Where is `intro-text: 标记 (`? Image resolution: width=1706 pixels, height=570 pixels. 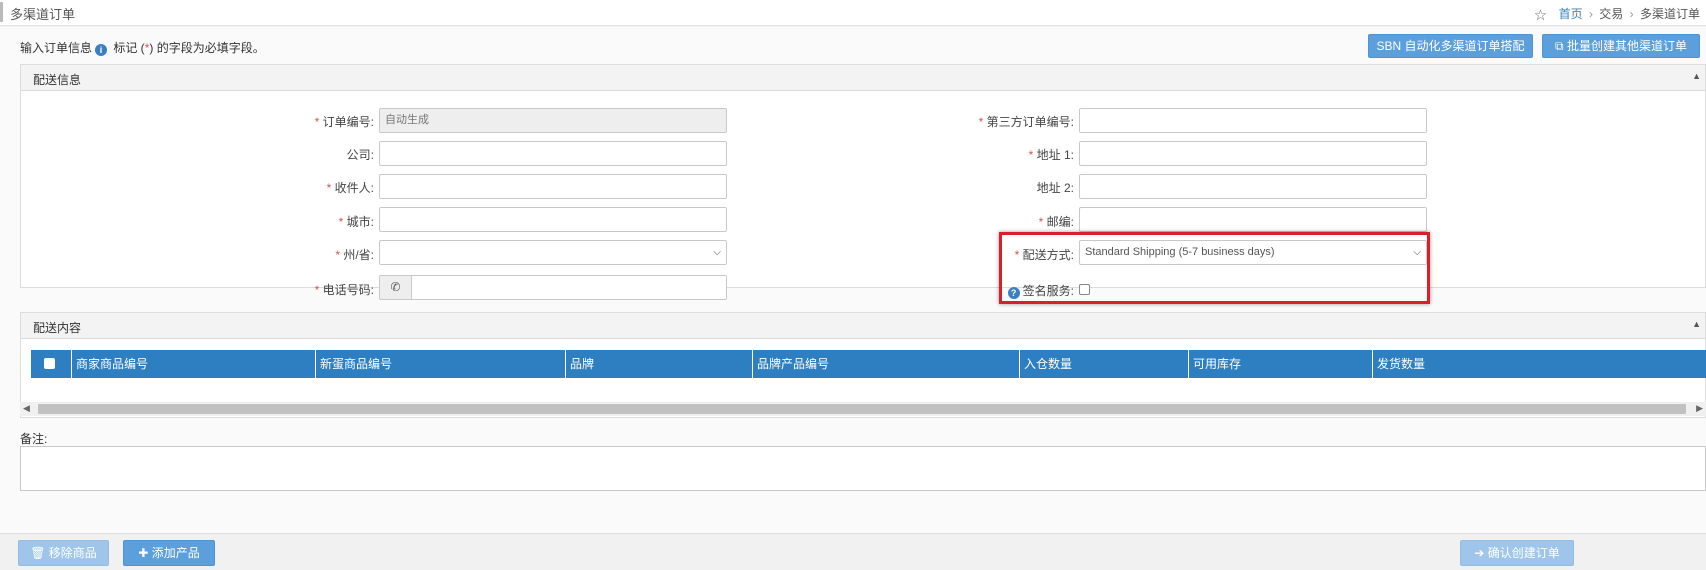 intro-text: 标记 ( is located at coordinates (127, 48).